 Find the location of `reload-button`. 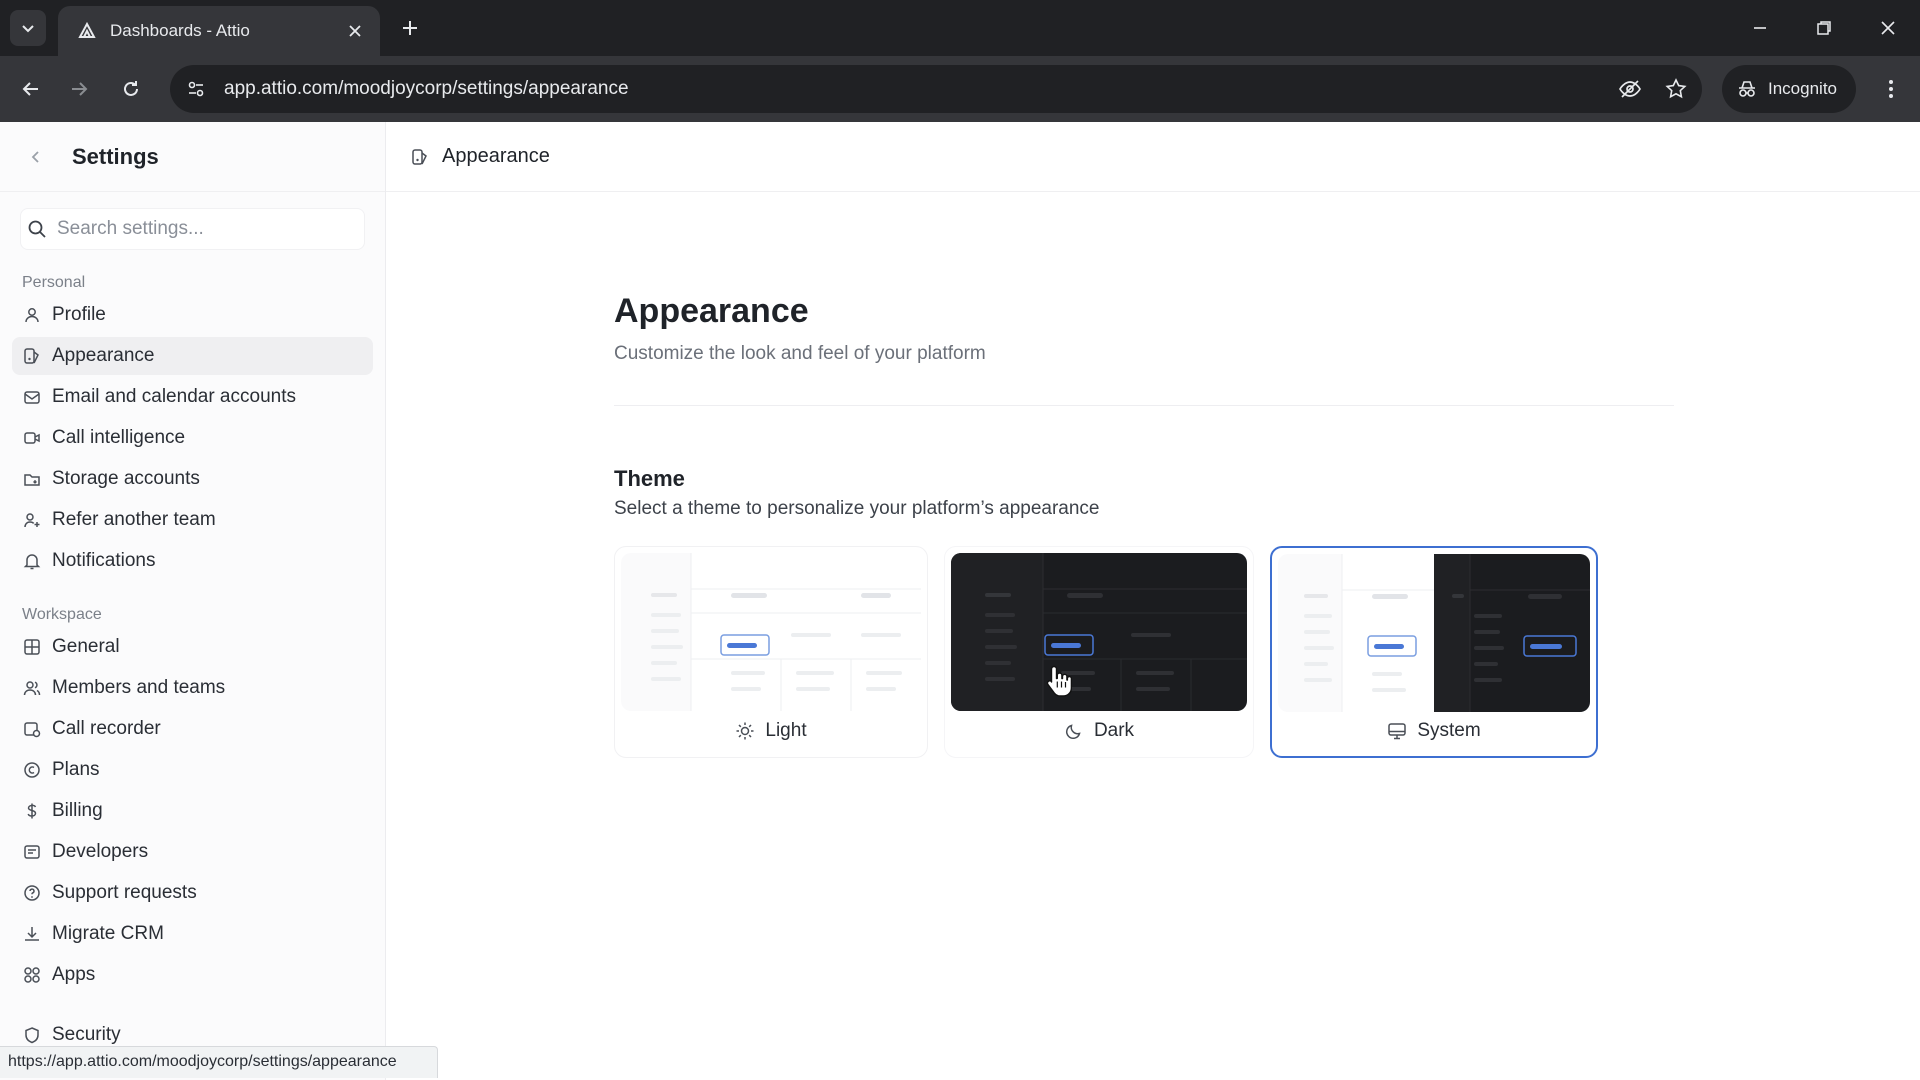

reload-button is located at coordinates (131, 89).